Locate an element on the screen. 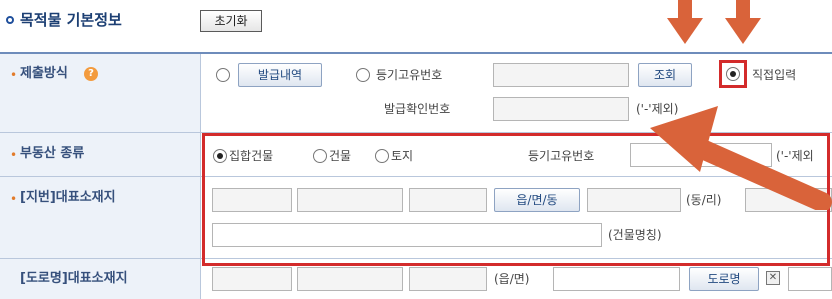 This screenshot has height=299, width=832. arrow-left-icon is located at coordinates (741, 158).